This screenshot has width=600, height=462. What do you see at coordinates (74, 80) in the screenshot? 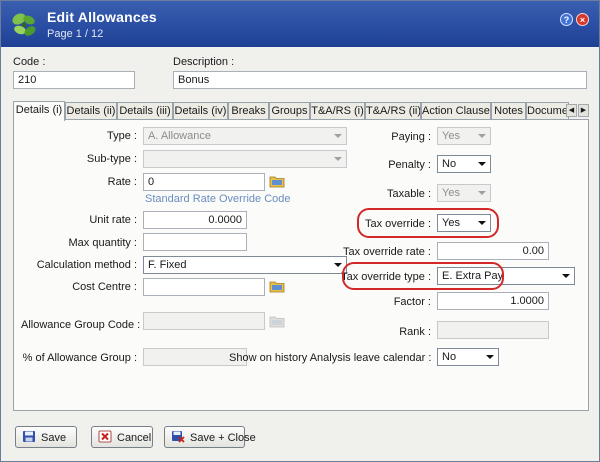
I see `code-field: 210` at bounding box center [74, 80].